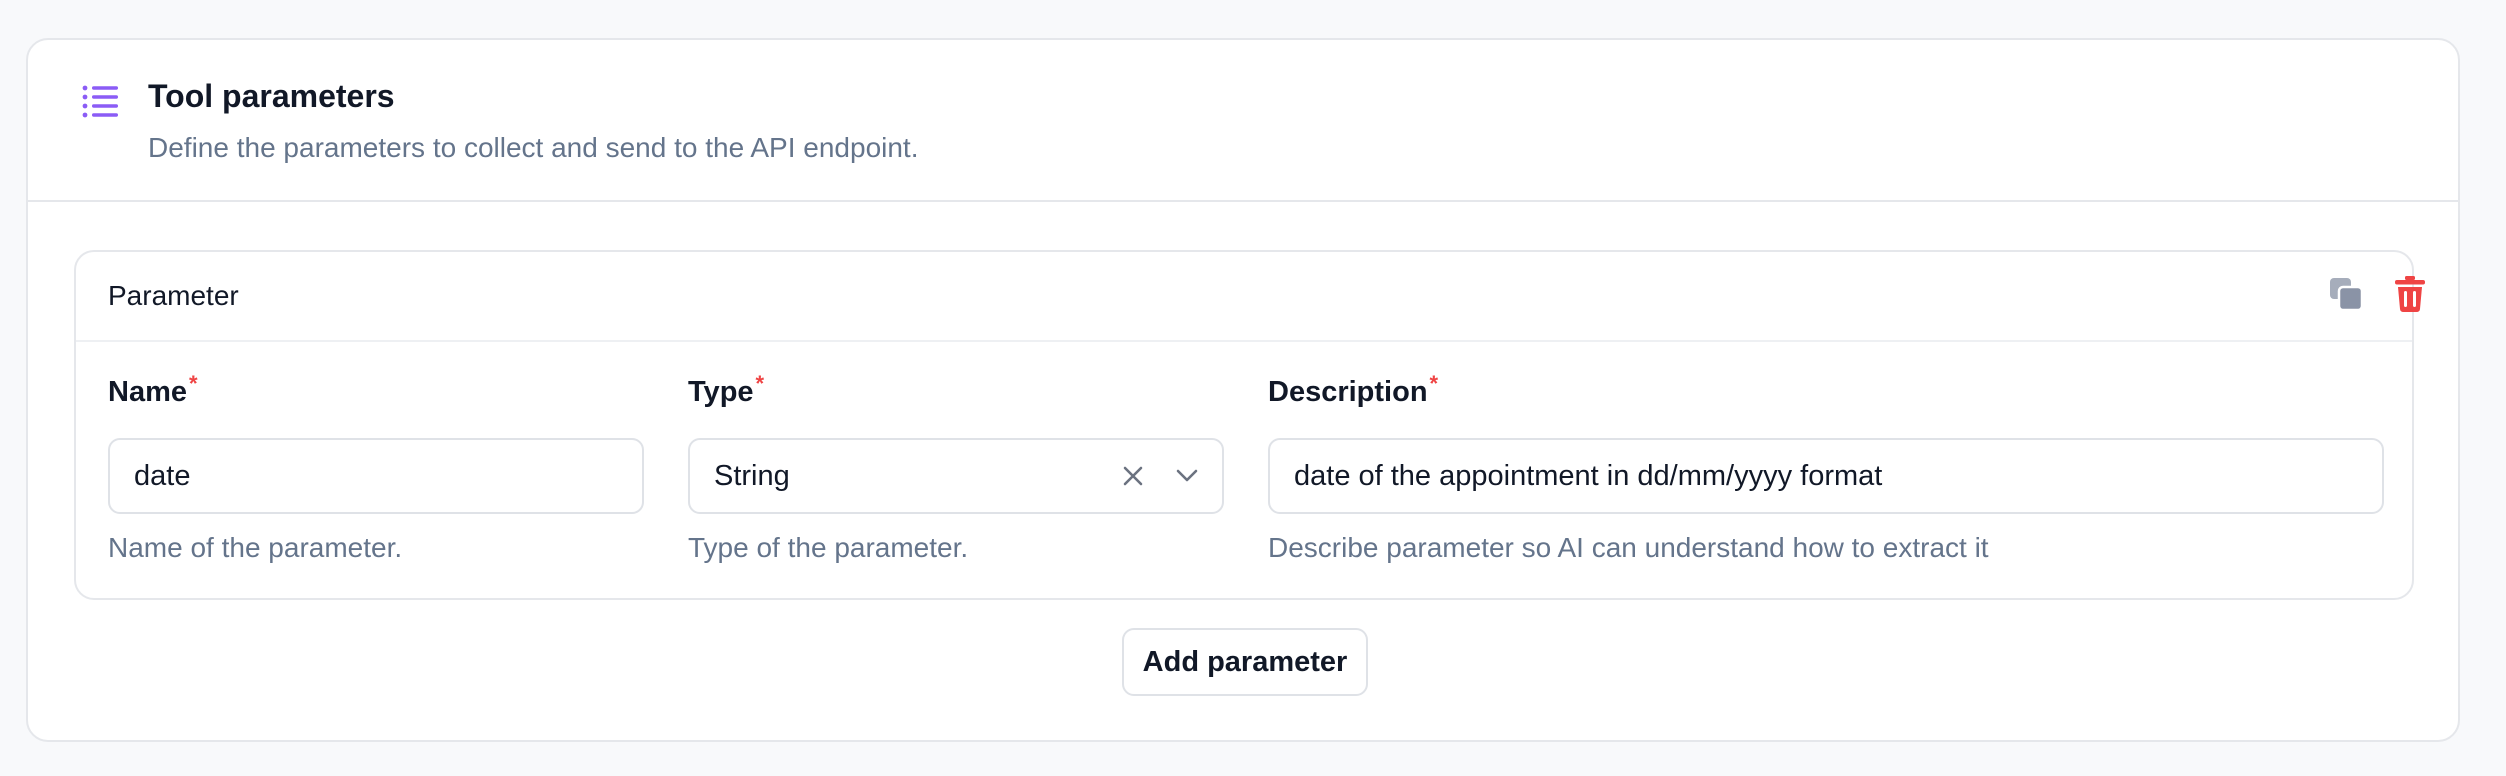 Image resolution: width=2506 pixels, height=776 pixels. What do you see at coordinates (1187, 476) in the screenshot?
I see `chevron-down-icon` at bounding box center [1187, 476].